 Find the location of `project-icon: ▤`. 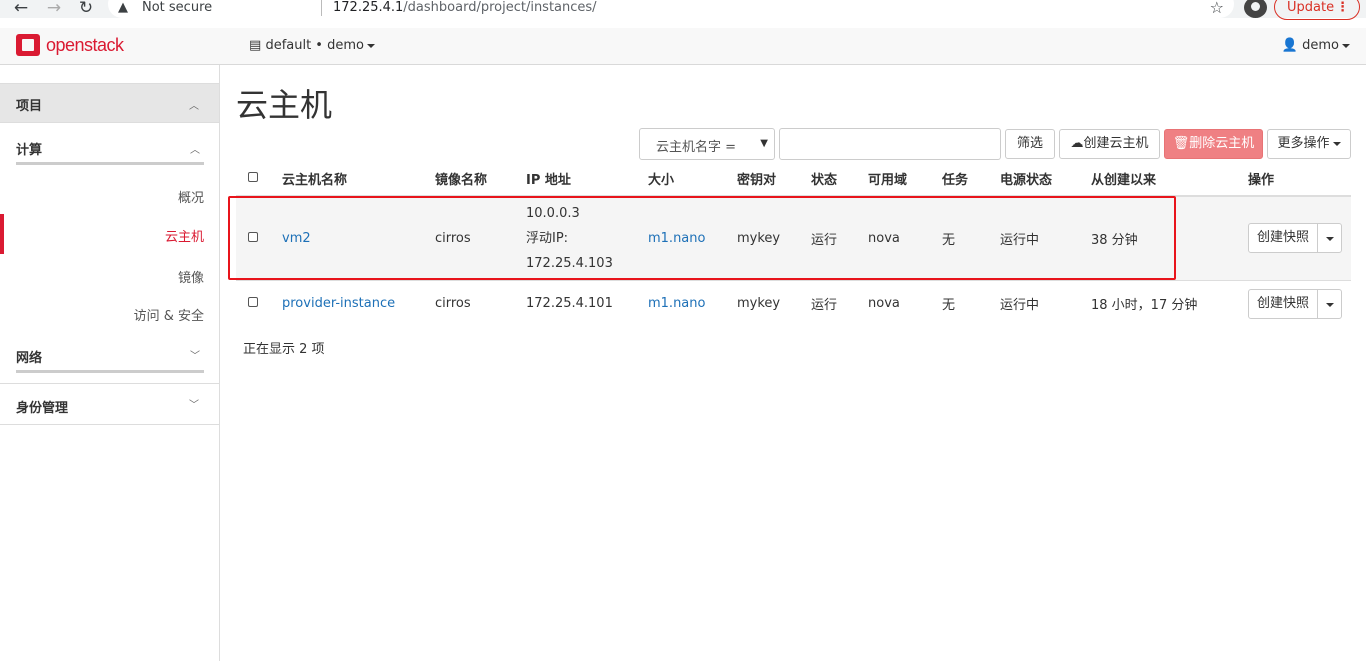

project-icon: ▤ is located at coordinates (255, 45).